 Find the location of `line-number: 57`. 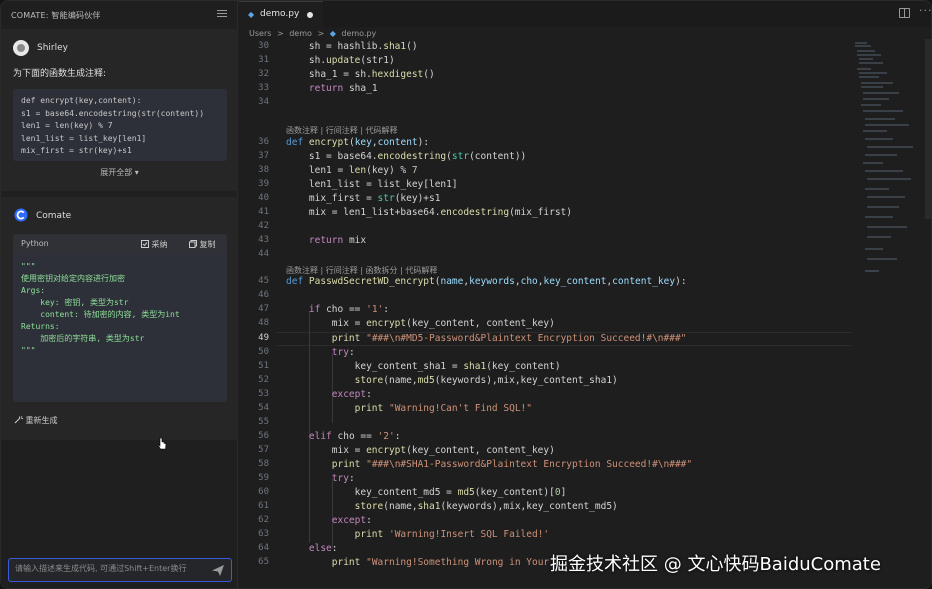

line-number: 57 is located at coordinates (263, 450).